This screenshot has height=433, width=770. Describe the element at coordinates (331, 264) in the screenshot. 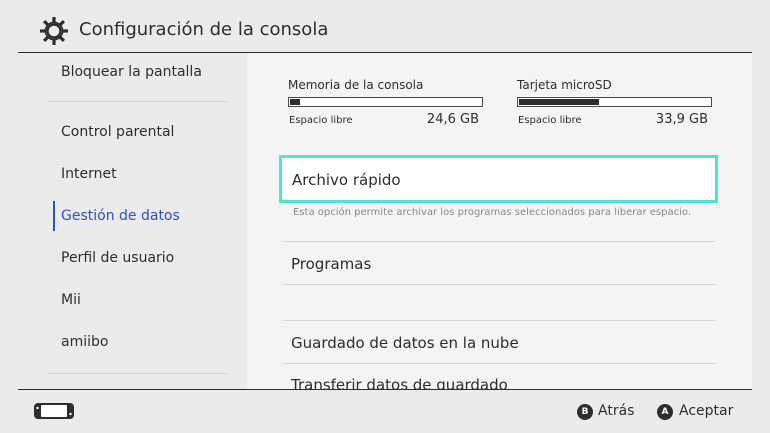

I see `option-software: Programas` at that location.